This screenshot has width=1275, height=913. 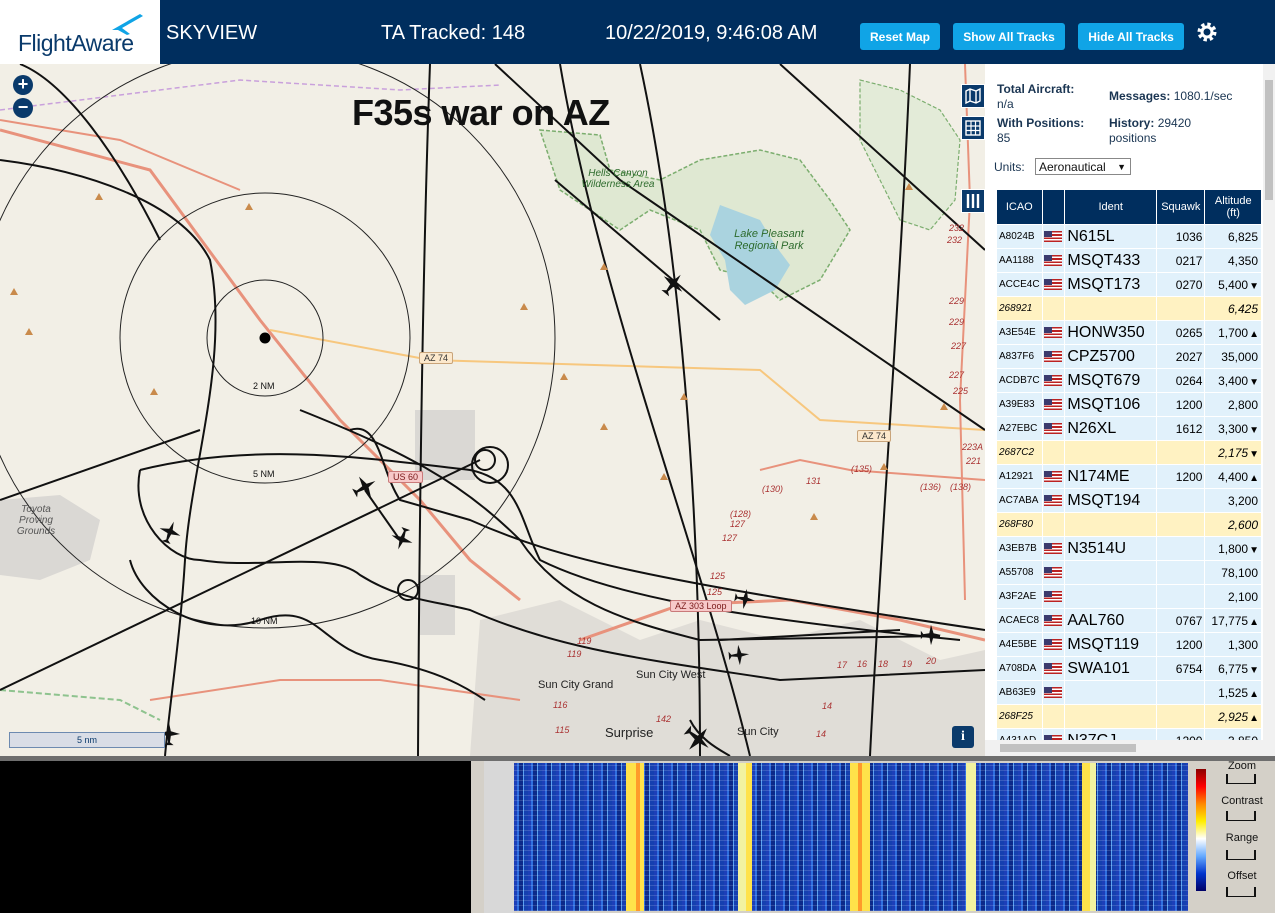 I want to click on range-label: Range, so click(x=1242, y=838).